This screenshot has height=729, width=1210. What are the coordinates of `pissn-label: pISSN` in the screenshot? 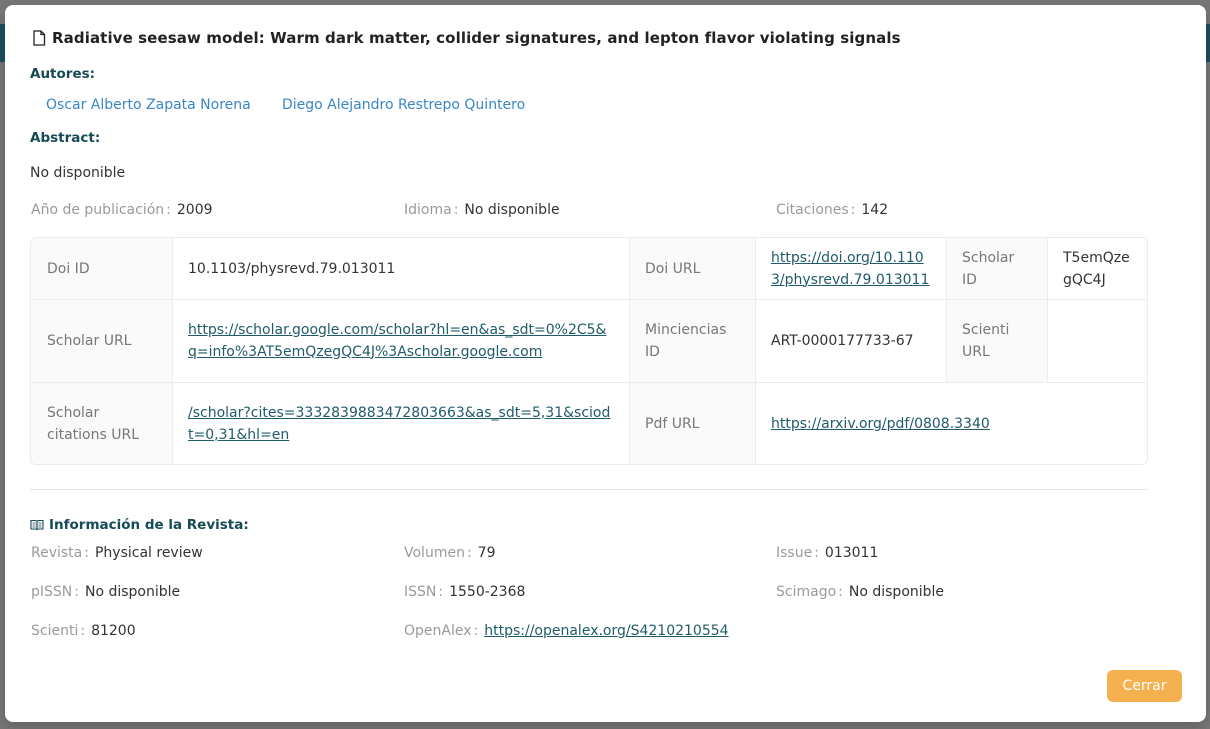 It's located at (52, 592).